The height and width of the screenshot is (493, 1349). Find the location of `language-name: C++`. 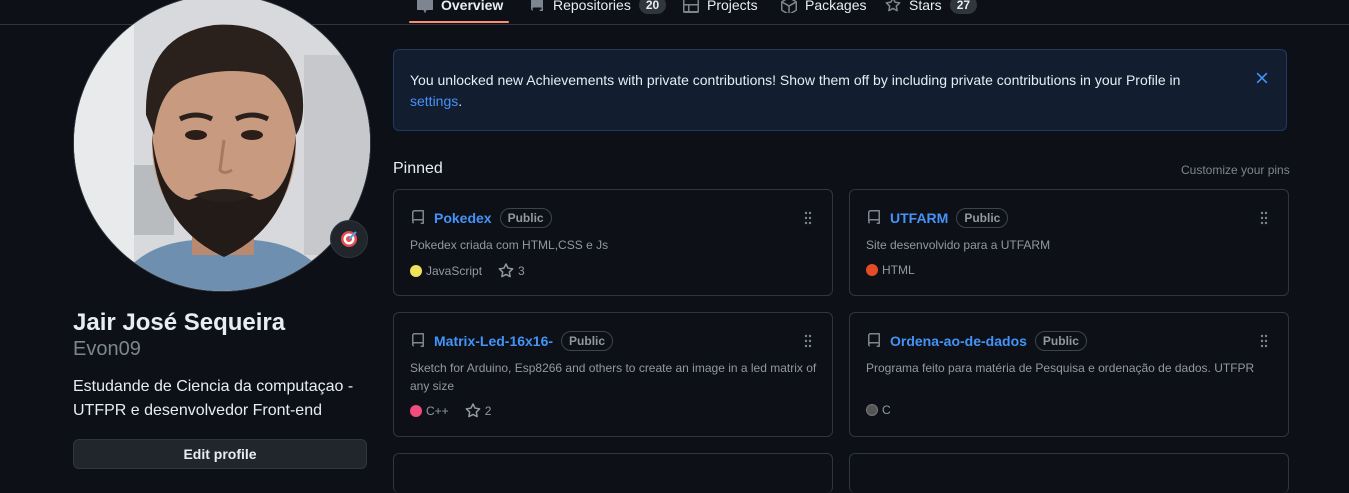

language-name: C++ is located at coordinates (437, 411).